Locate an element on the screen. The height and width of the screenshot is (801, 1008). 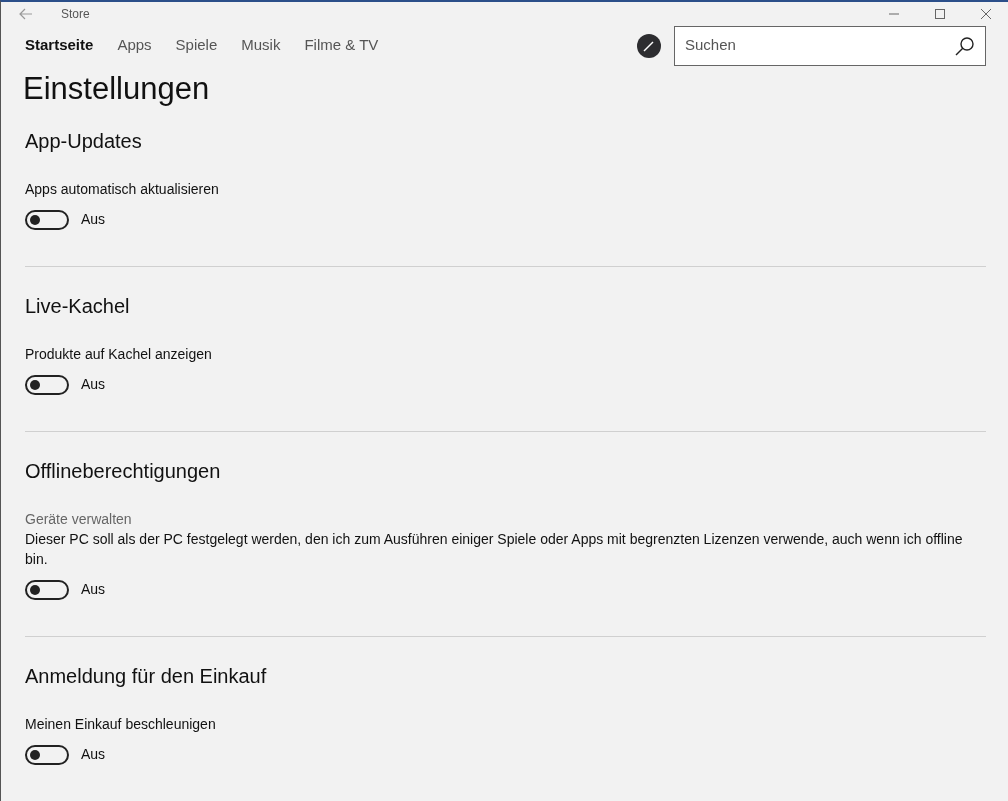
section-heading: Anmeldung für den Einkauf is located at coordinates (146, 676).